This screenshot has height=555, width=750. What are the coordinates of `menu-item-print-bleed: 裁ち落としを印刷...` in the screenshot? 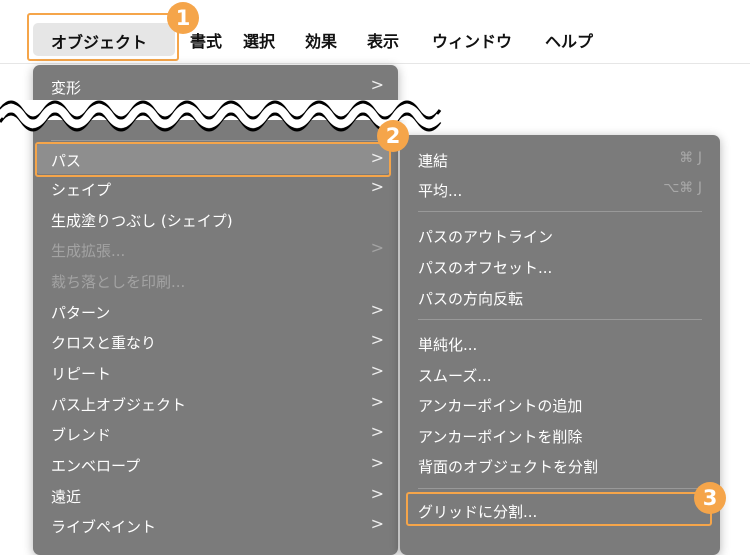 It's located at (215, 280).